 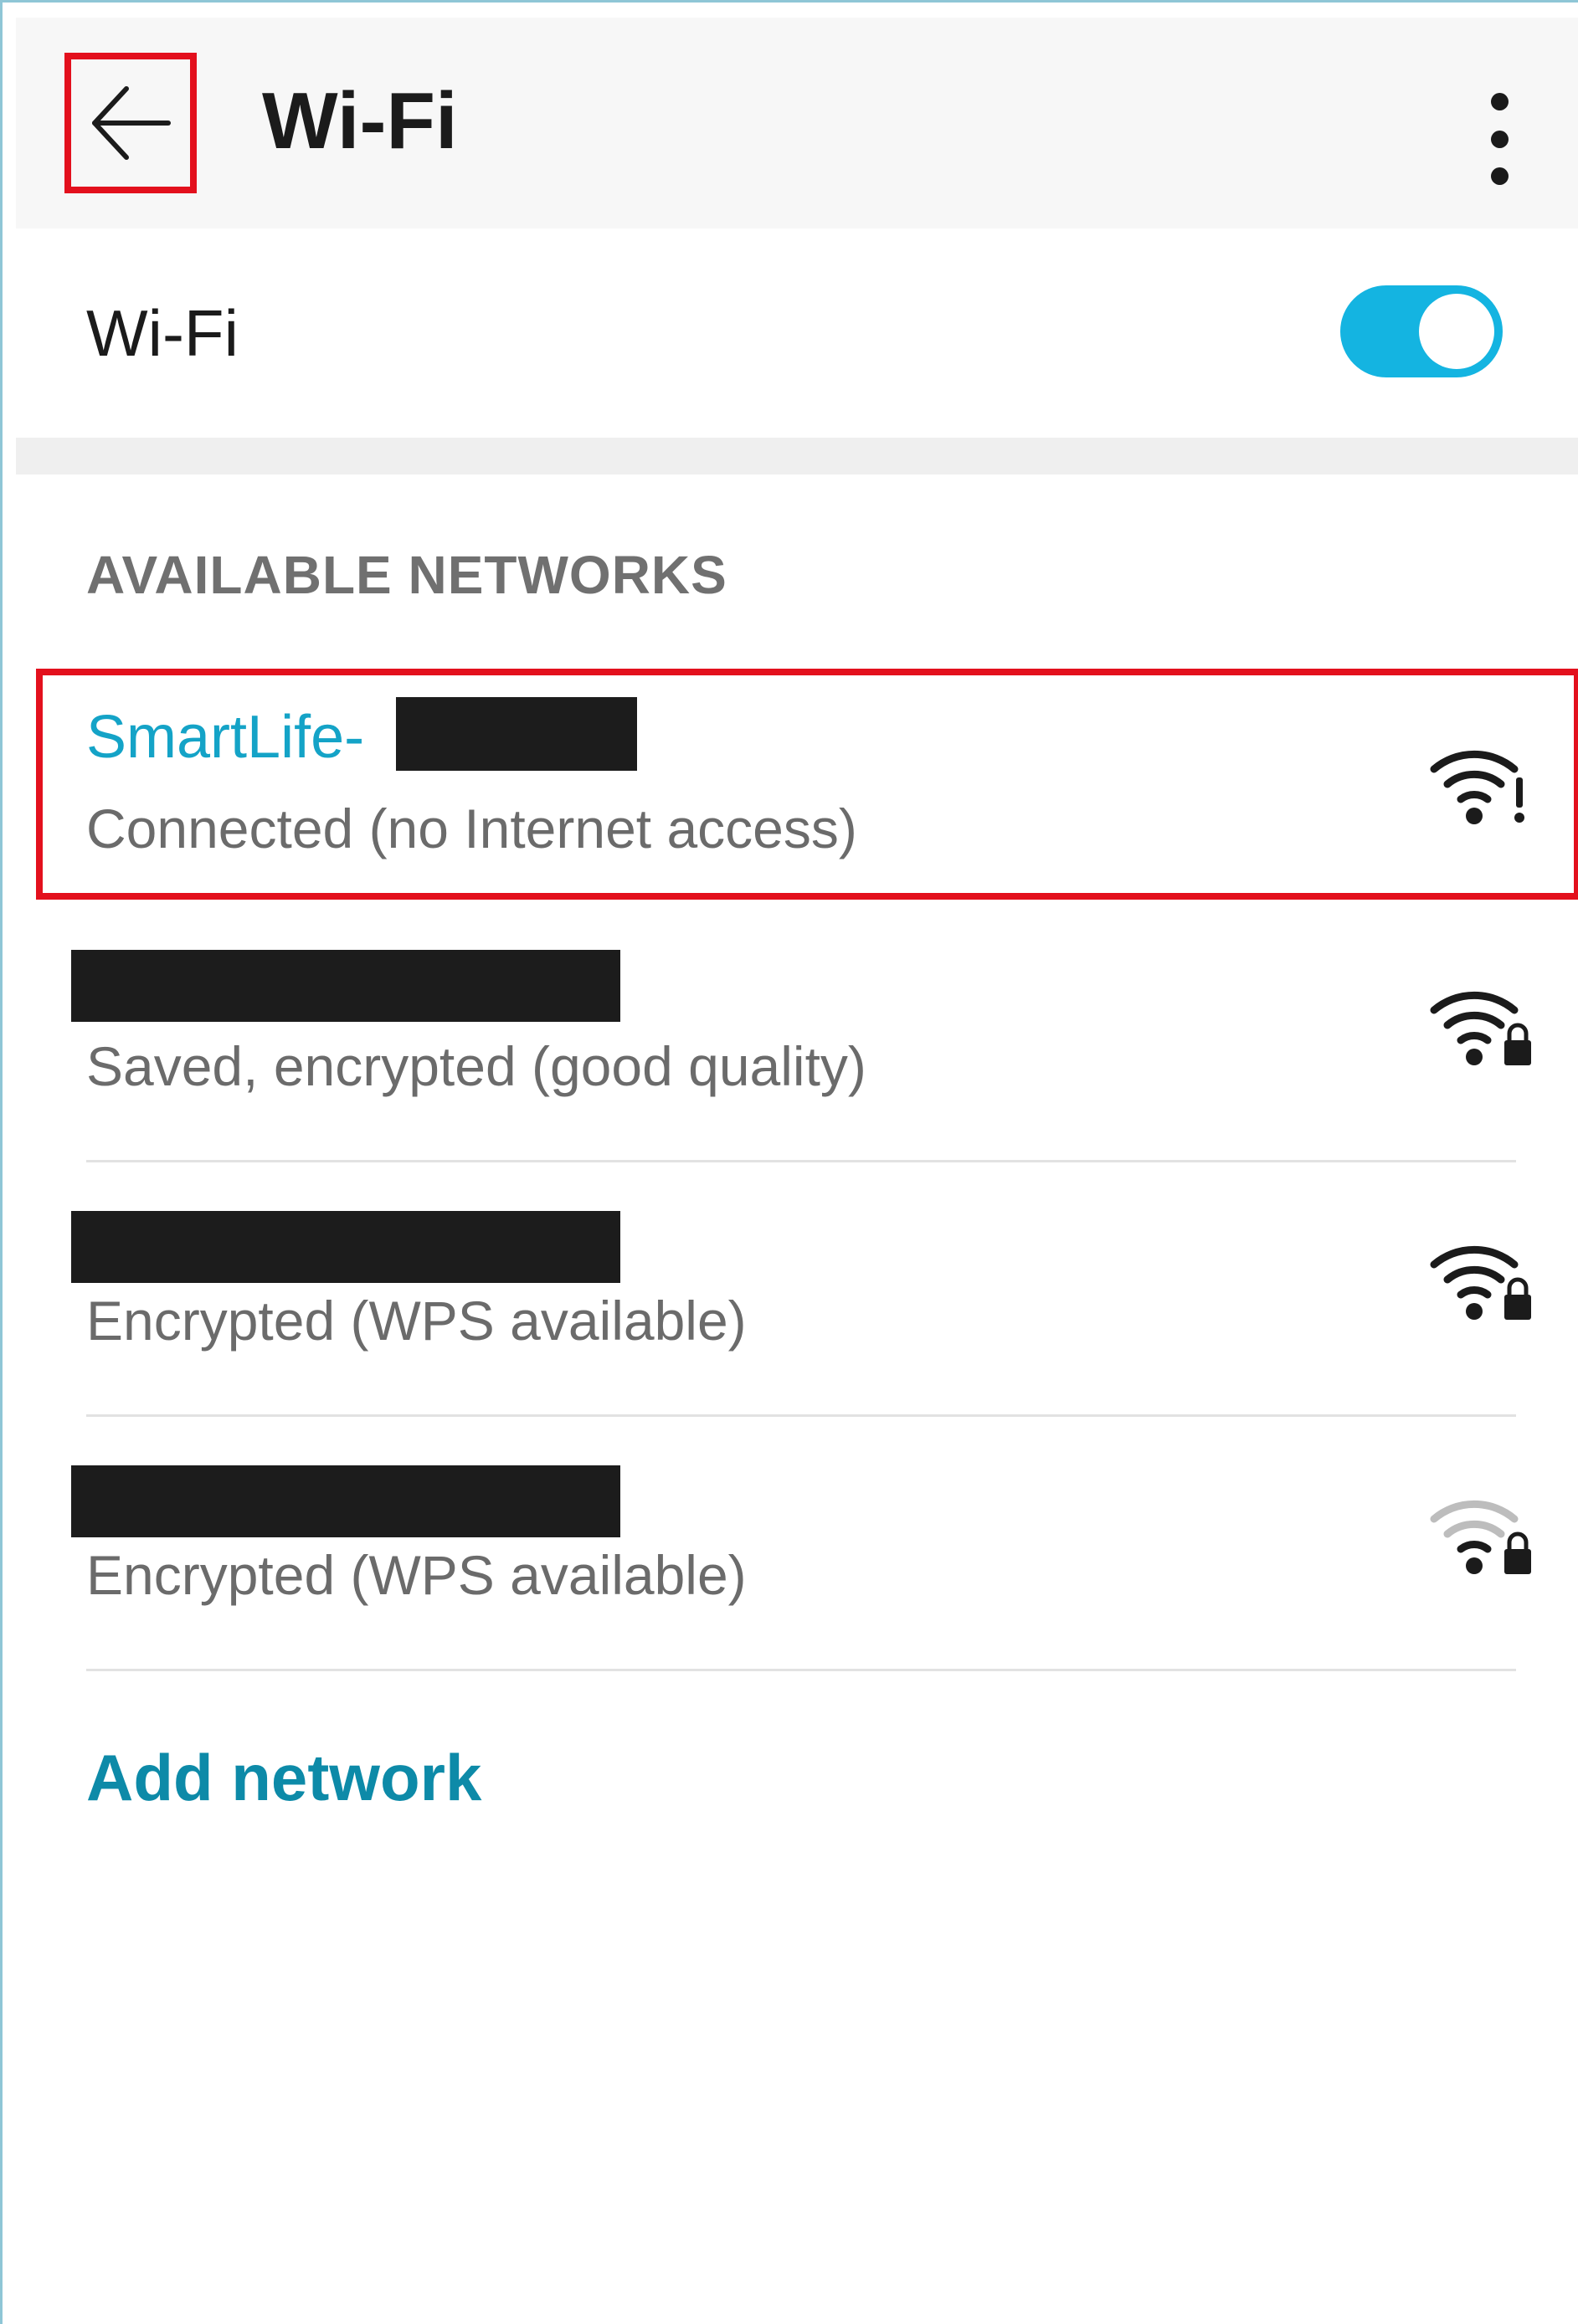 I want to click on network-row: Saved, encrypted (good quality), so click(x=797, y=1035).